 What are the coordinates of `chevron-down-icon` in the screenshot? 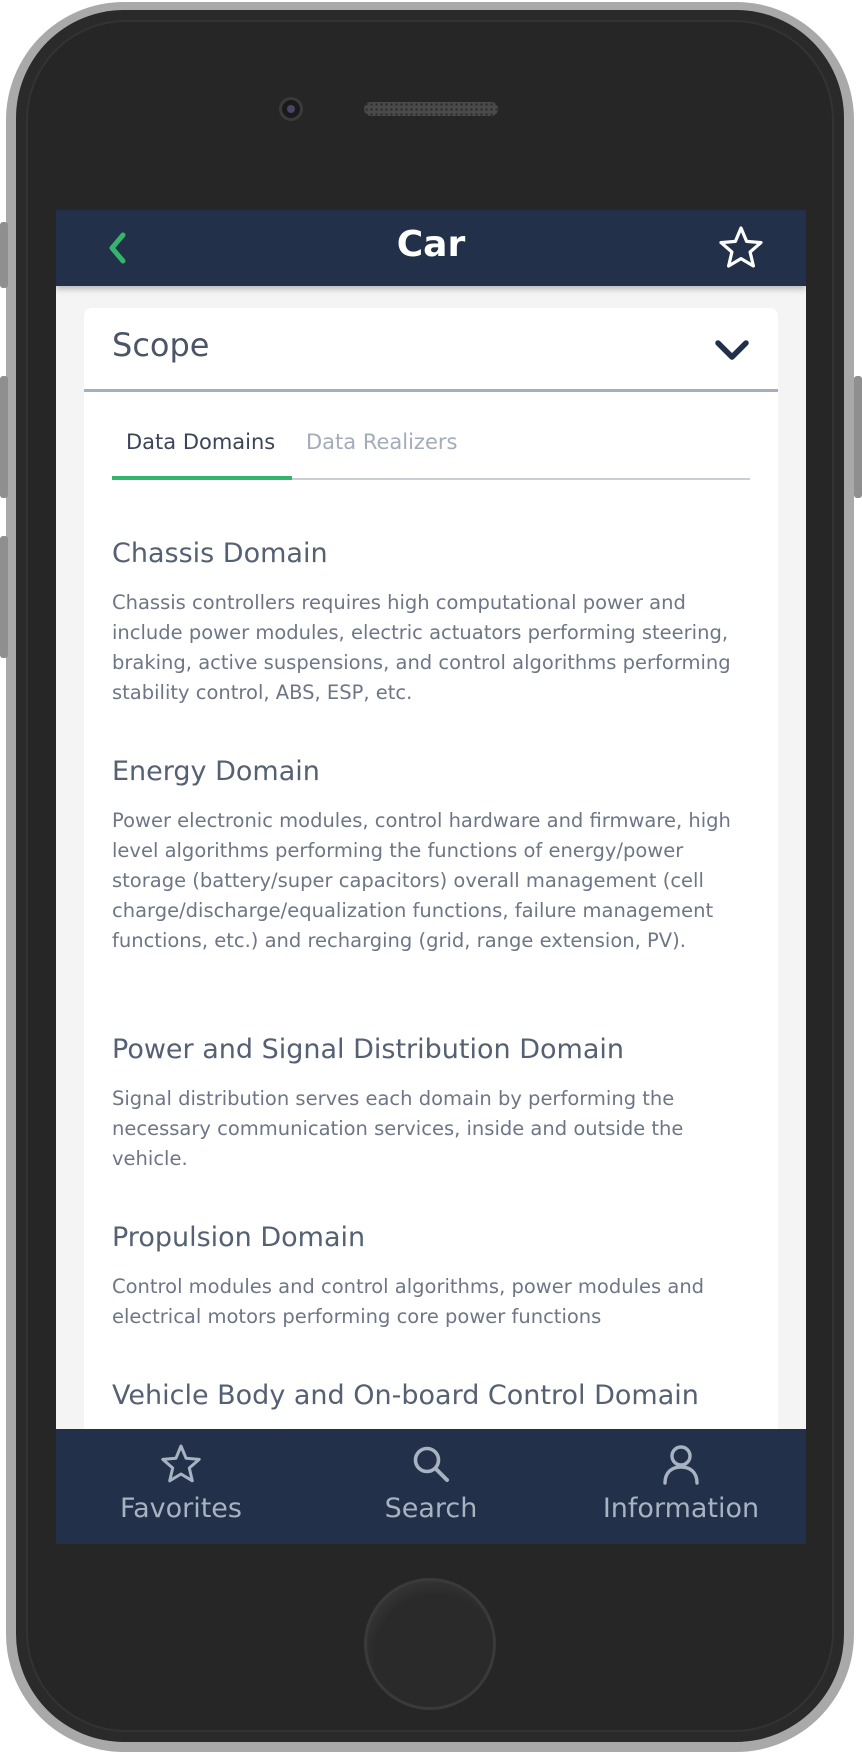 It's located at (732, 350).